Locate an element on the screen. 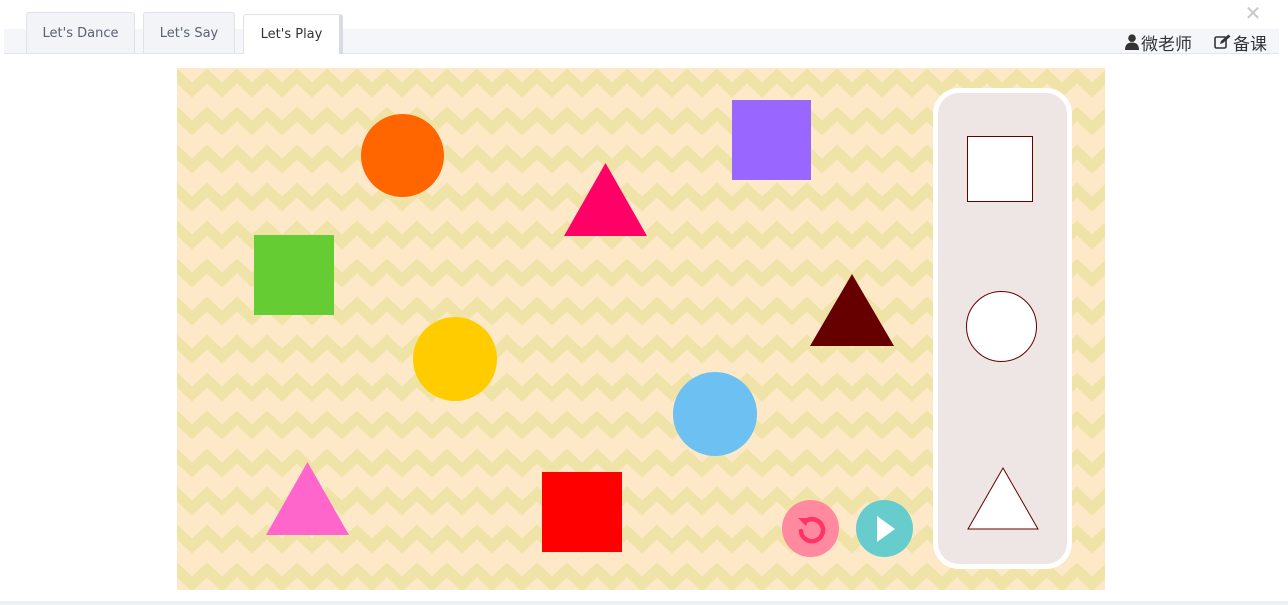 This screenshot has width=1288, height=605. teacher-link: 微老师 is located at coordinates (1158, 43).